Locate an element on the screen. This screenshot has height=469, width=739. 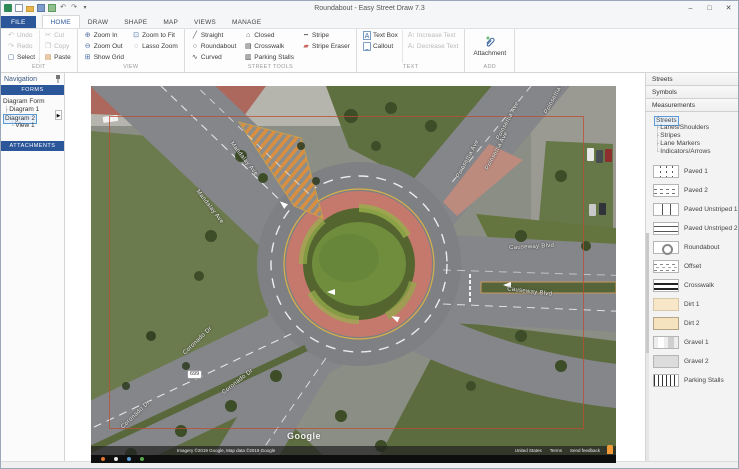
list-item-gravel-1: Gravel 1 is located at coordinates (692, 342).